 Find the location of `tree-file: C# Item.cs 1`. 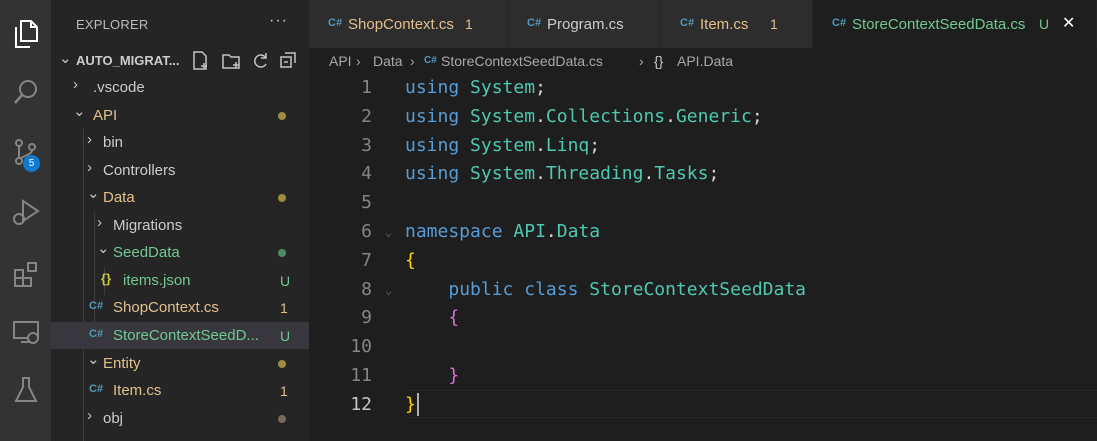

tree-file: C# Item.cs 1 is located at coordinates (180, 390).